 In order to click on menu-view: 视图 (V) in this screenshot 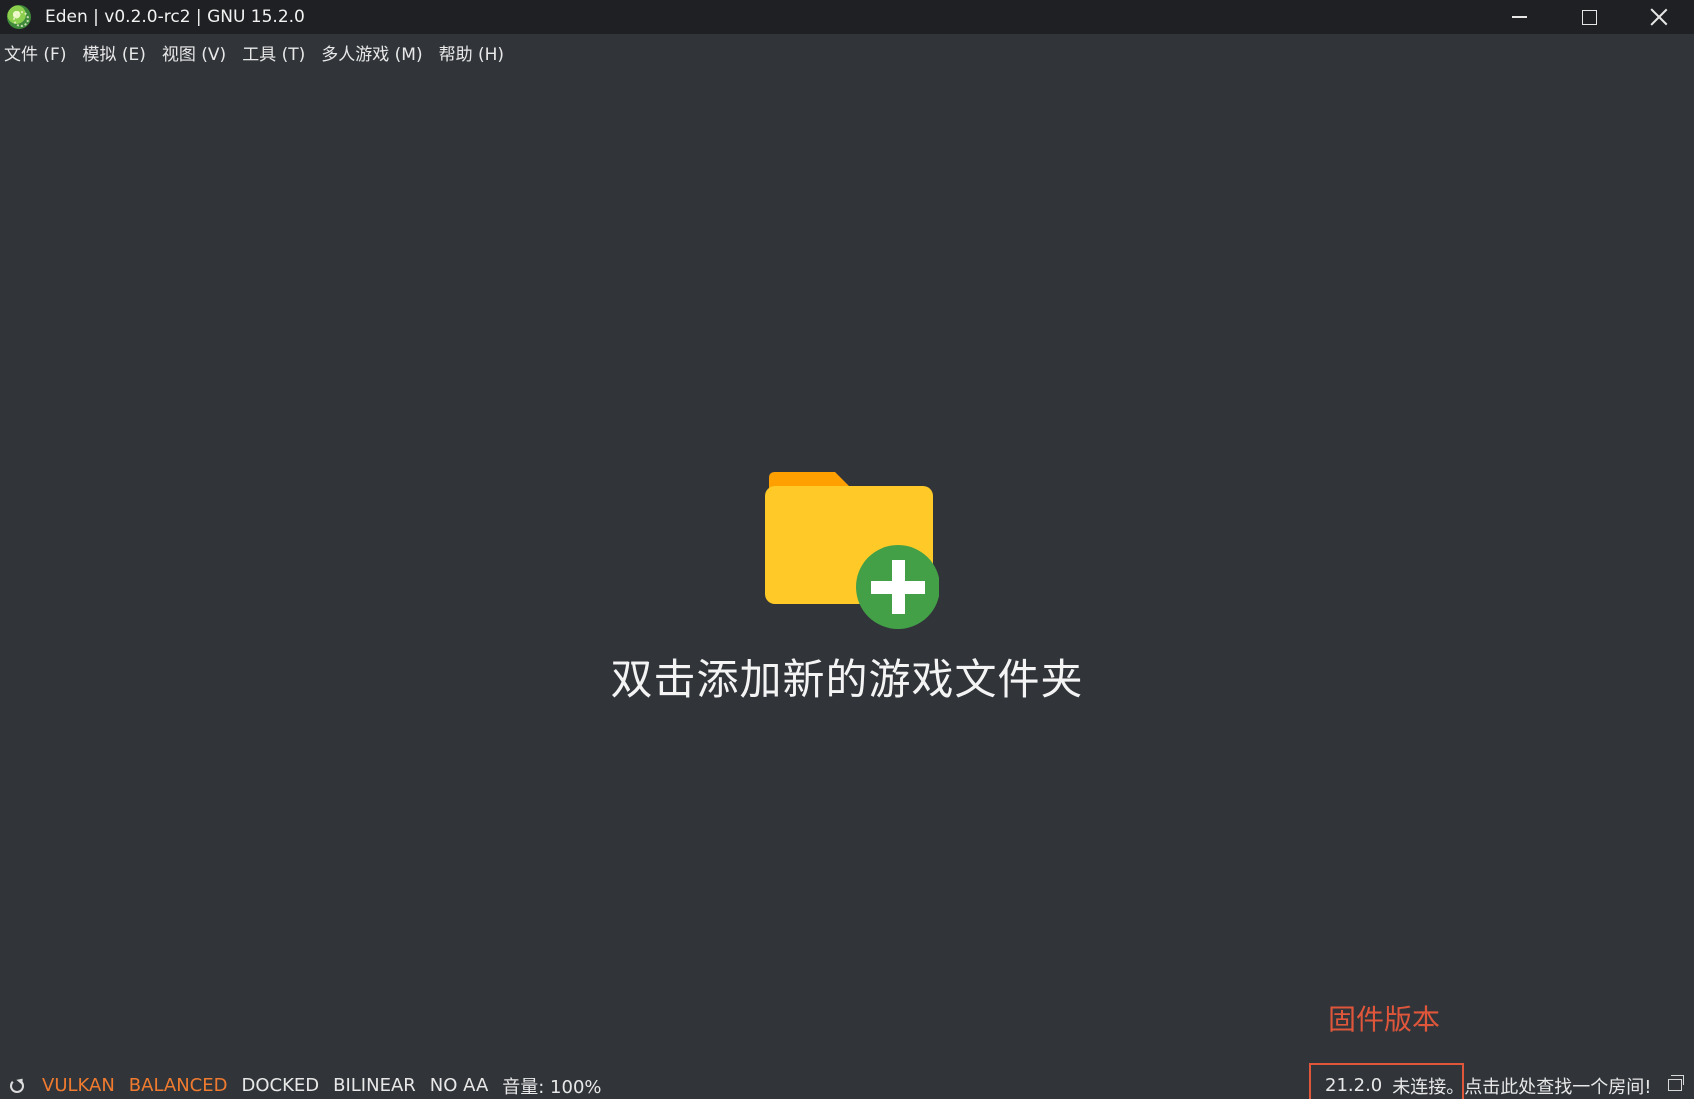, I will do `click(194, 52)`.